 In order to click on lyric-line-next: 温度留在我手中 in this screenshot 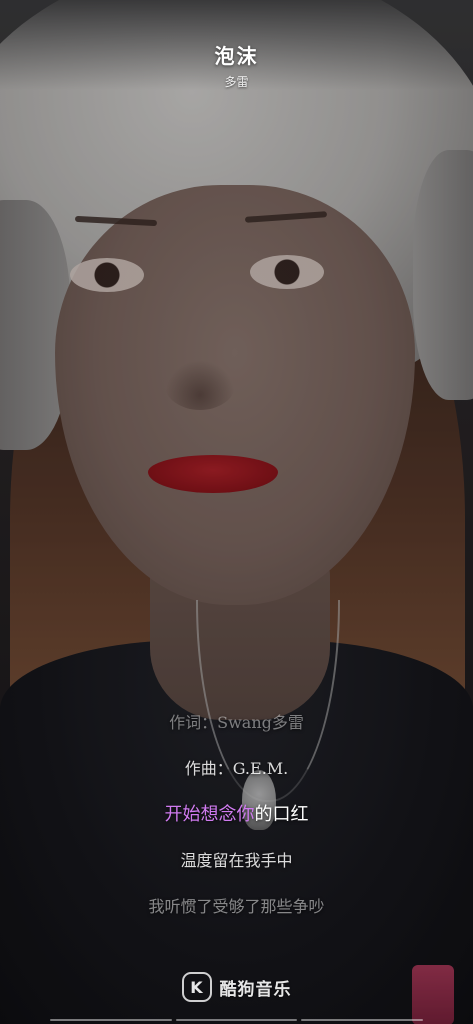, I will do `click(236, 860)`.